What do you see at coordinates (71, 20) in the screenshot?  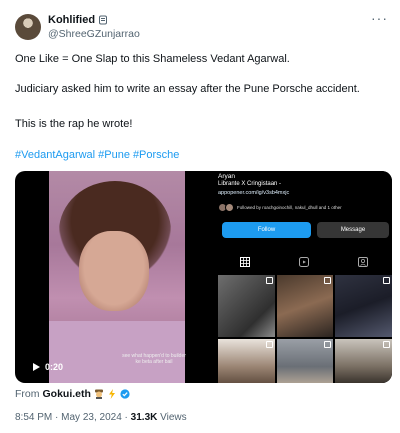 I see `display-name: Kohlified` at bounding box center [71, 20].